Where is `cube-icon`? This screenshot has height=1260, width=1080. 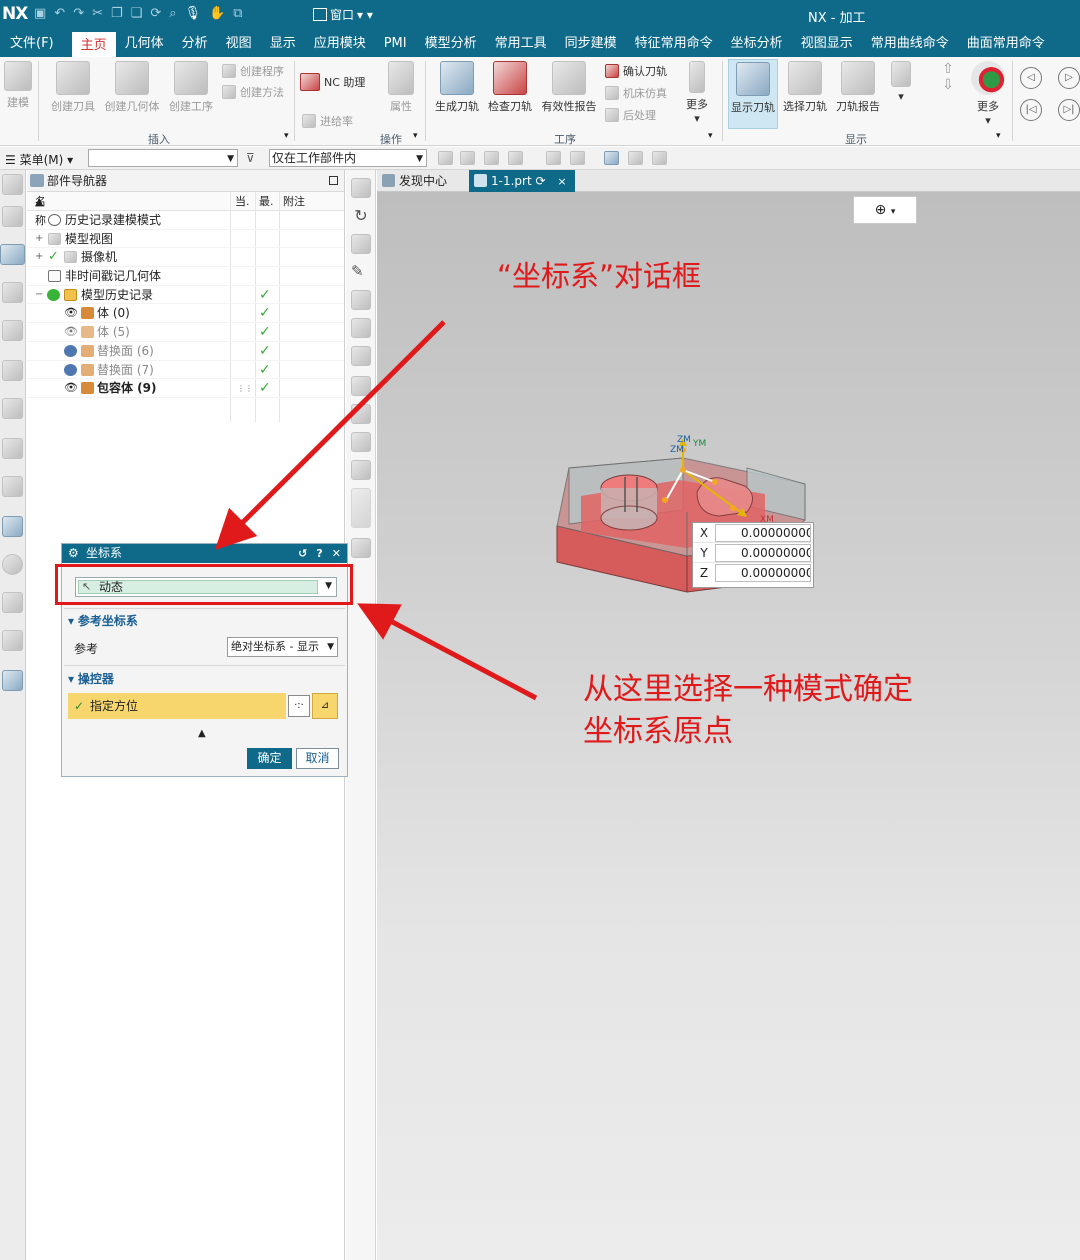 cube-icon is located at coordinates (12, 216).